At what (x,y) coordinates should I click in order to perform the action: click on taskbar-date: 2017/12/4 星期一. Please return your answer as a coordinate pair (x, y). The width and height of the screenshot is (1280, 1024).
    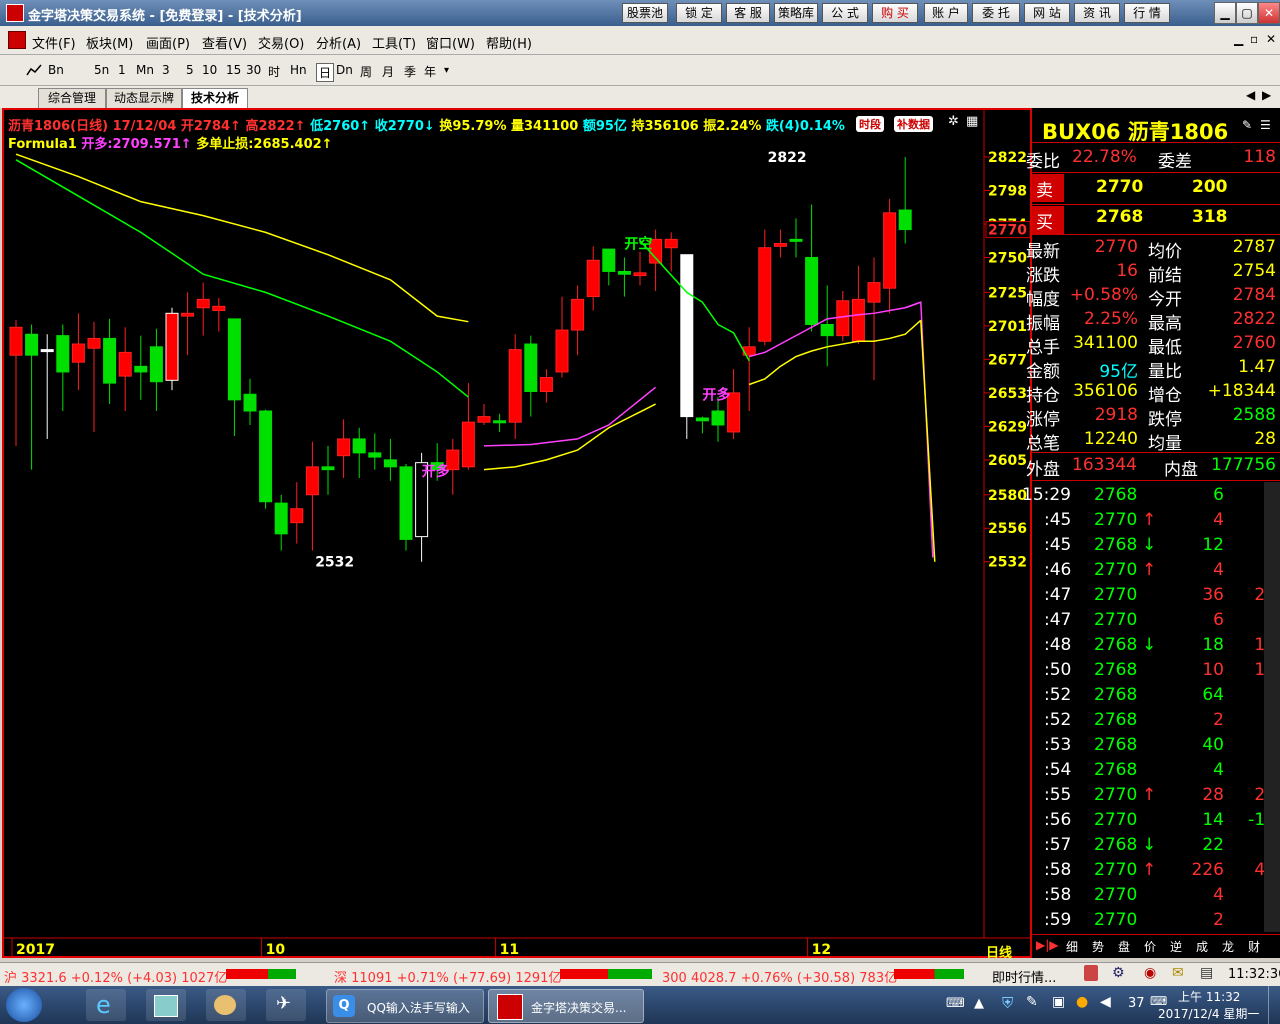
    Looking at the image, I should click on (1208, 1013).